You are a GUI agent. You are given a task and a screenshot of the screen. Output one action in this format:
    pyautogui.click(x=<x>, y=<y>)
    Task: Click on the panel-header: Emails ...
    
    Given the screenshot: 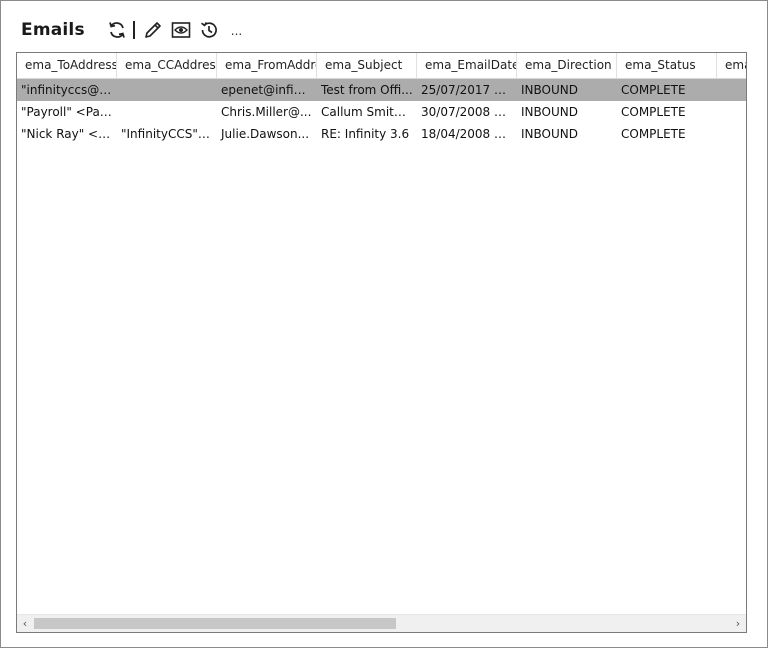 What is the action you would take?
    pyautogui.click(x=131, y=30)
    